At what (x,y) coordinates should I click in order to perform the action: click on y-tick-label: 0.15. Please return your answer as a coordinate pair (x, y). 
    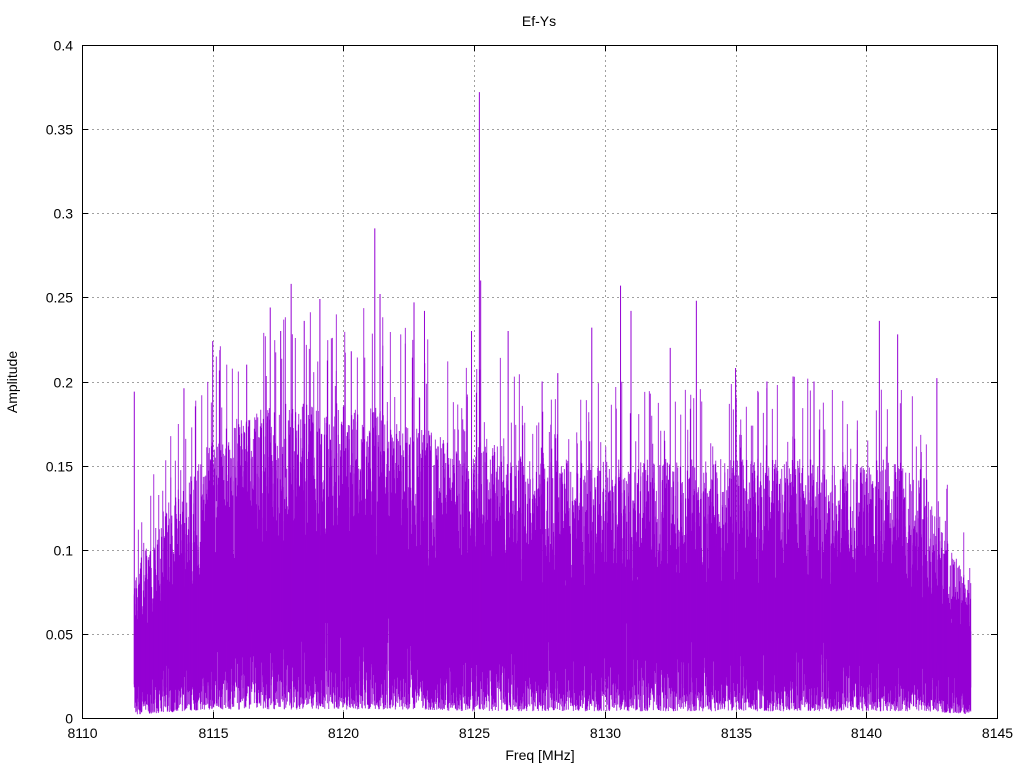
    Looking at the image, I should click on (59, 467).